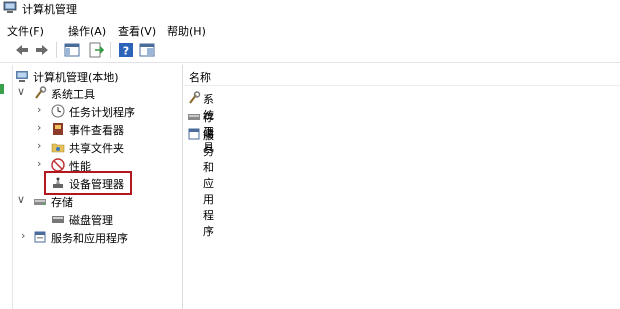  What do you see at coordinates (310, 9) in the screenshot?
I see `title-bar: 计算机管理` at bounding box center [310, 9].